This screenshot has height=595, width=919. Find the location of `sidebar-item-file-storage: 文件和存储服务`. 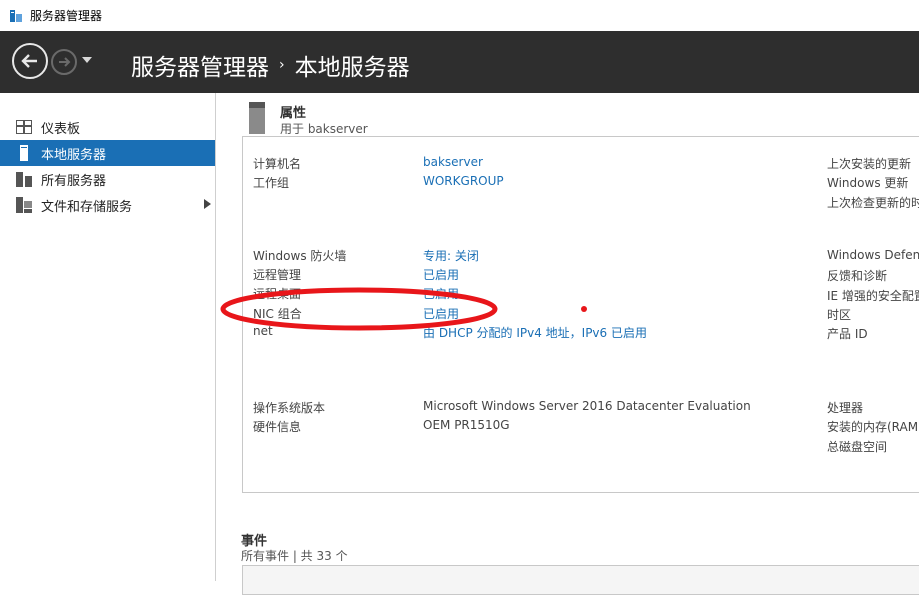

sidebar-item-file-storage: 文件和存储服务 is located at coordinates (107, 205).